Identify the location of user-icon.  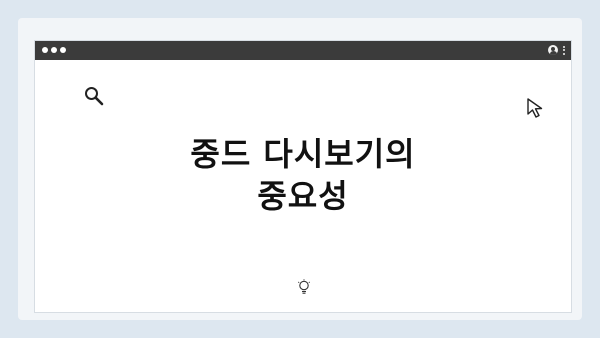
(553, 50).